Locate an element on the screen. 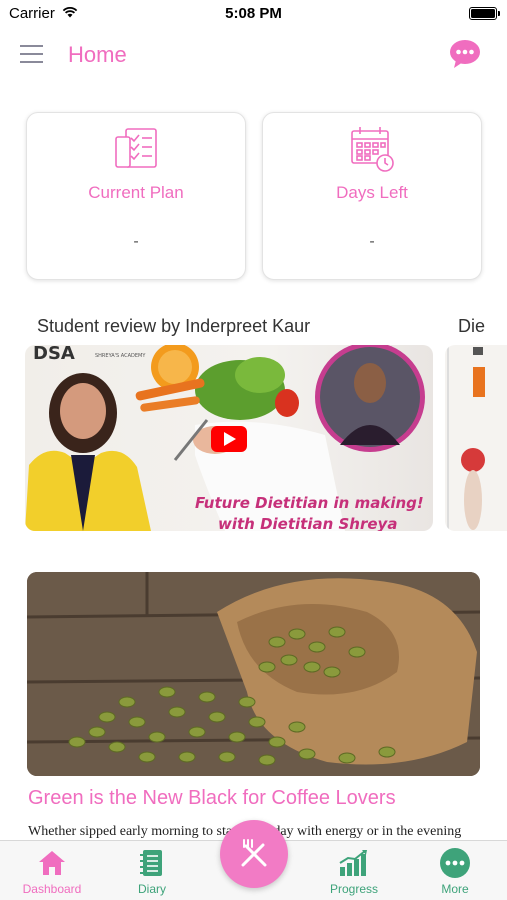 The image size is (507, 900). logo-subtext: SHREYA'S ACADEMY is located at coordinates (120, 356).